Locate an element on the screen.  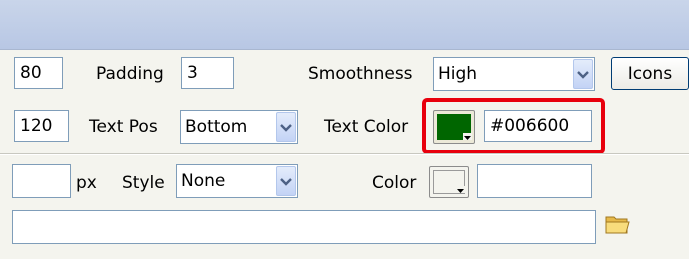
icons-button-label: Icons is located at coordinates (650, 73).